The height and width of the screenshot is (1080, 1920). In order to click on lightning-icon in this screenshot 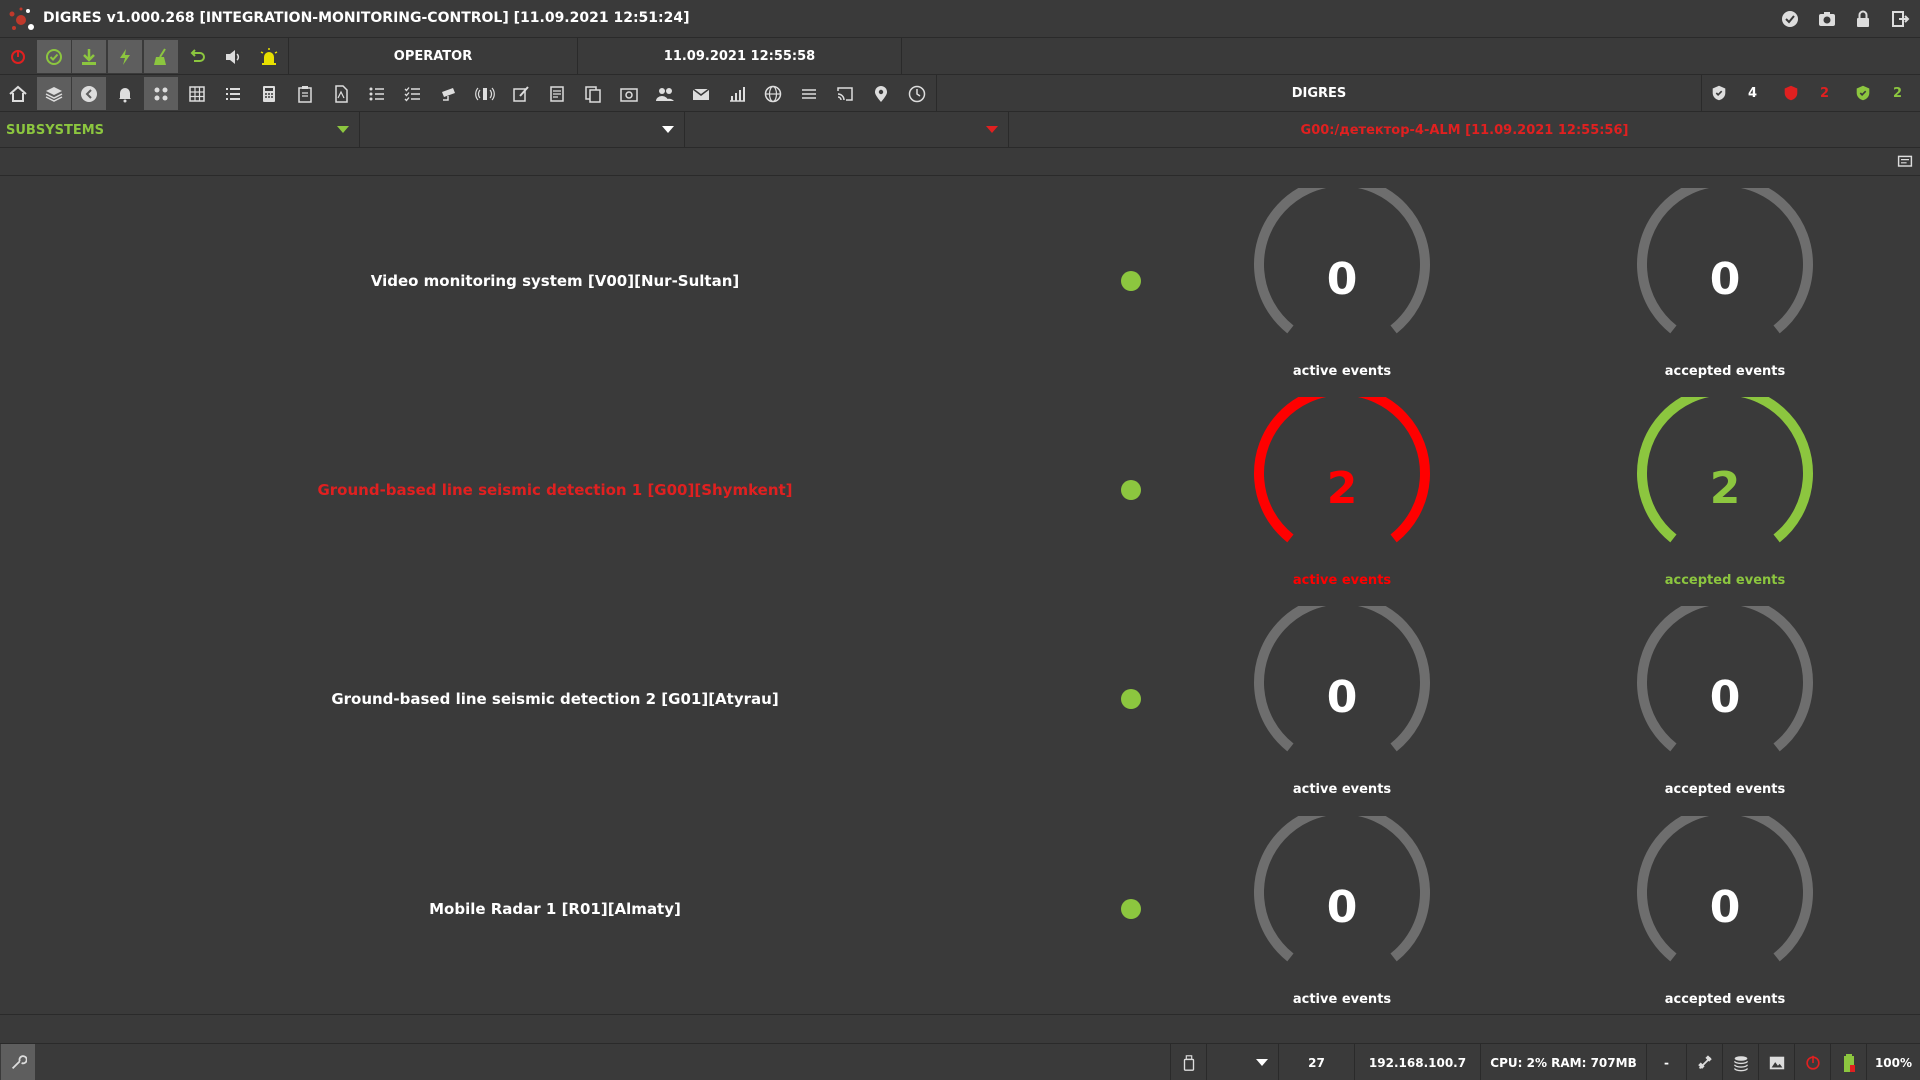, I will do `click(125, 56)`.